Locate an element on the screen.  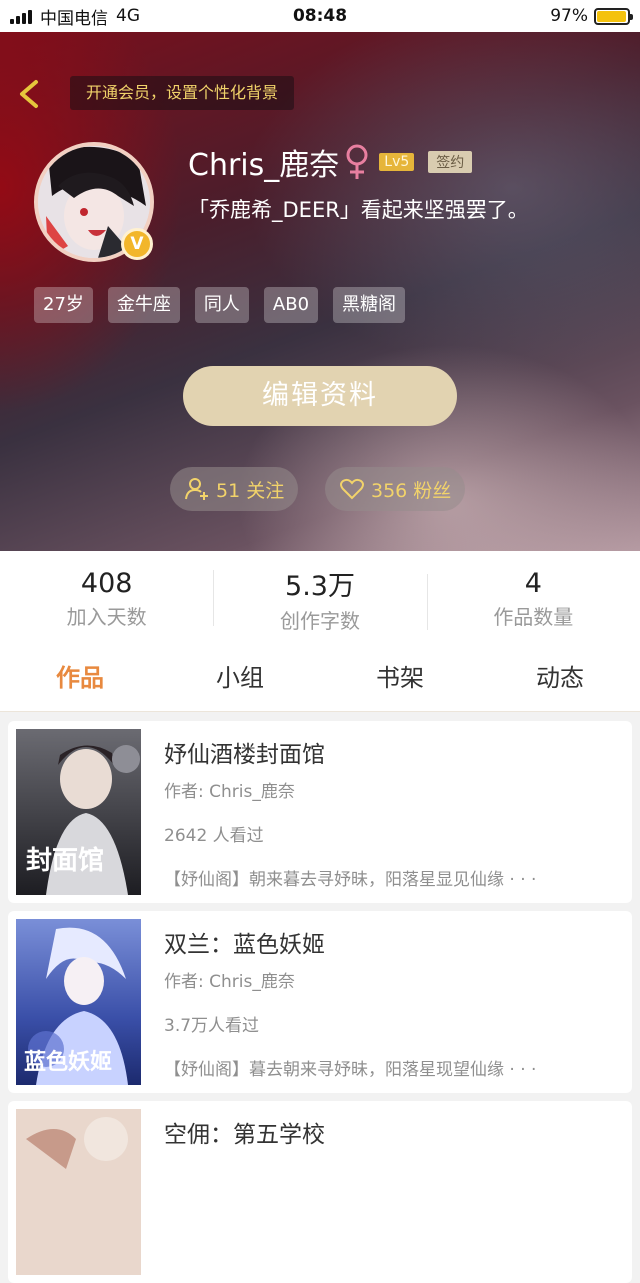
cover-text: 封面馆 is located at coordinates (65, 860).